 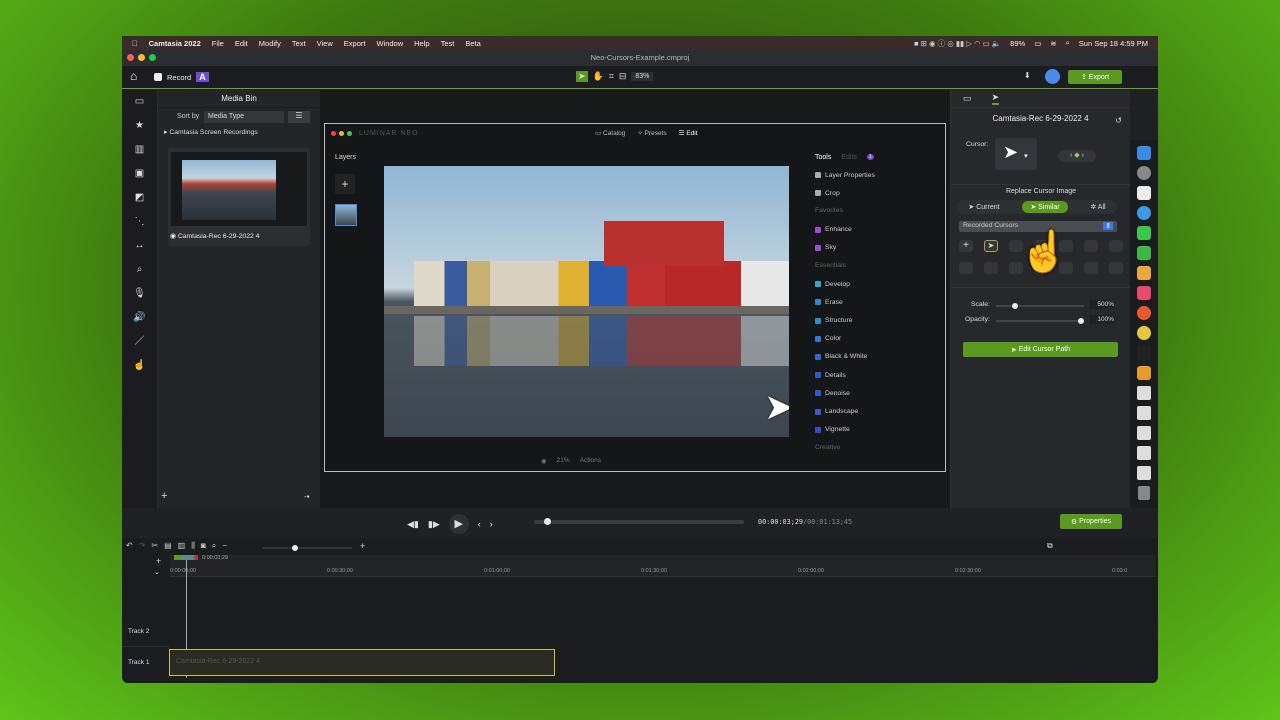 What do you see at coordinates (1144, 153) in the screenshot?
I see `finder-icon` at bounding box center [1144, 153].